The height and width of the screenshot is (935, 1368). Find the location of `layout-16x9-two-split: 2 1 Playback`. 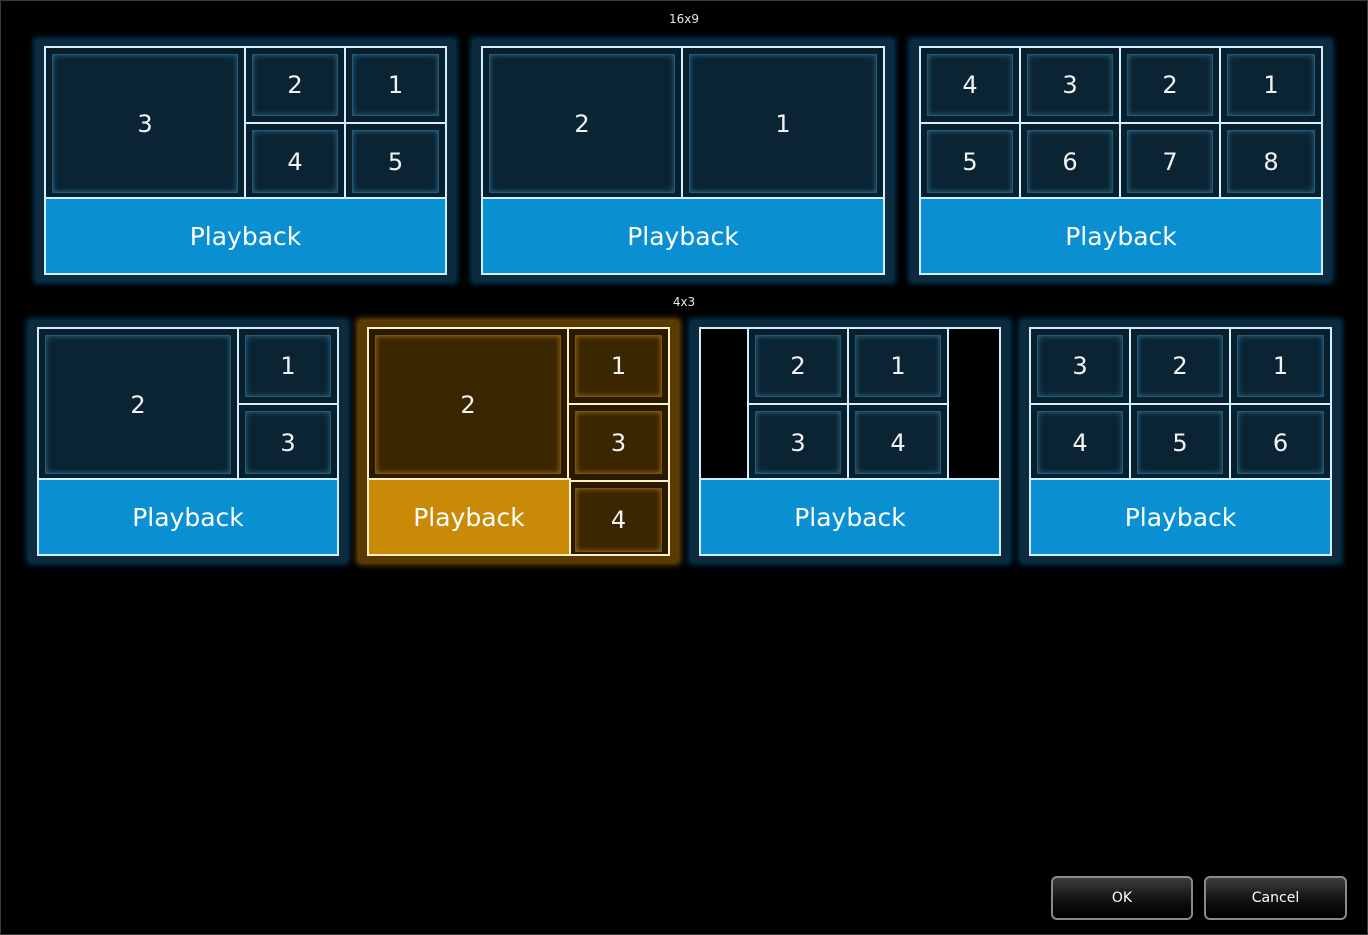

layout-16x9-two-split: 2 1 Playback is located at coordinates (683, 160).